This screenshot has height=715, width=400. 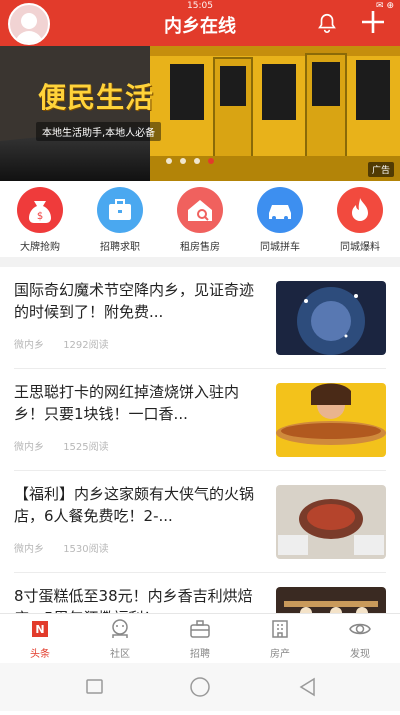 What do you see at coordinates (373, 22) in the screenshot?
I see `add-icon` at bounding box center [373, 22].